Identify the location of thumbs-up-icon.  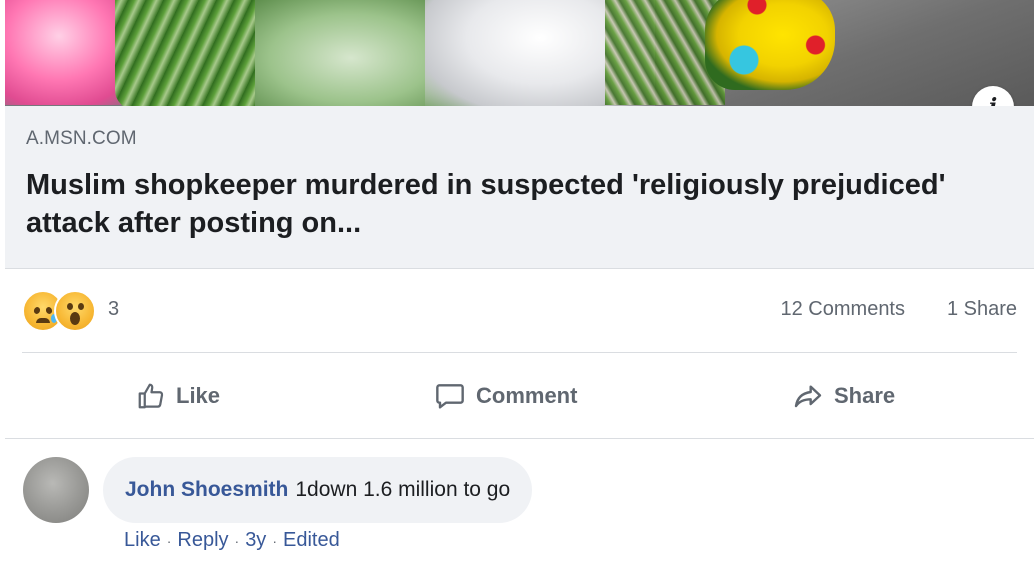
(151, 396).